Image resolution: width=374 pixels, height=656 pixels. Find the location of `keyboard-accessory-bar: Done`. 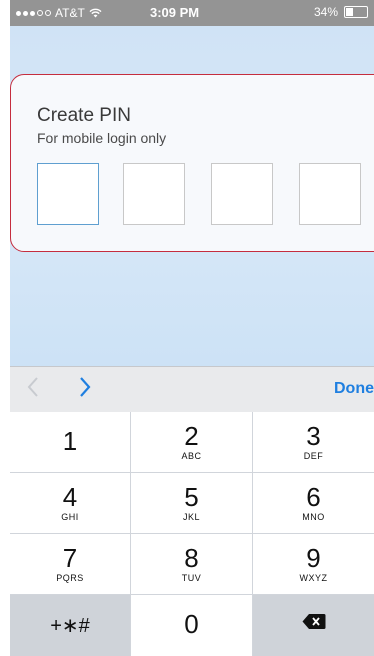

keyboard-accessory-bar: Done is located at coordinates (192, 389).